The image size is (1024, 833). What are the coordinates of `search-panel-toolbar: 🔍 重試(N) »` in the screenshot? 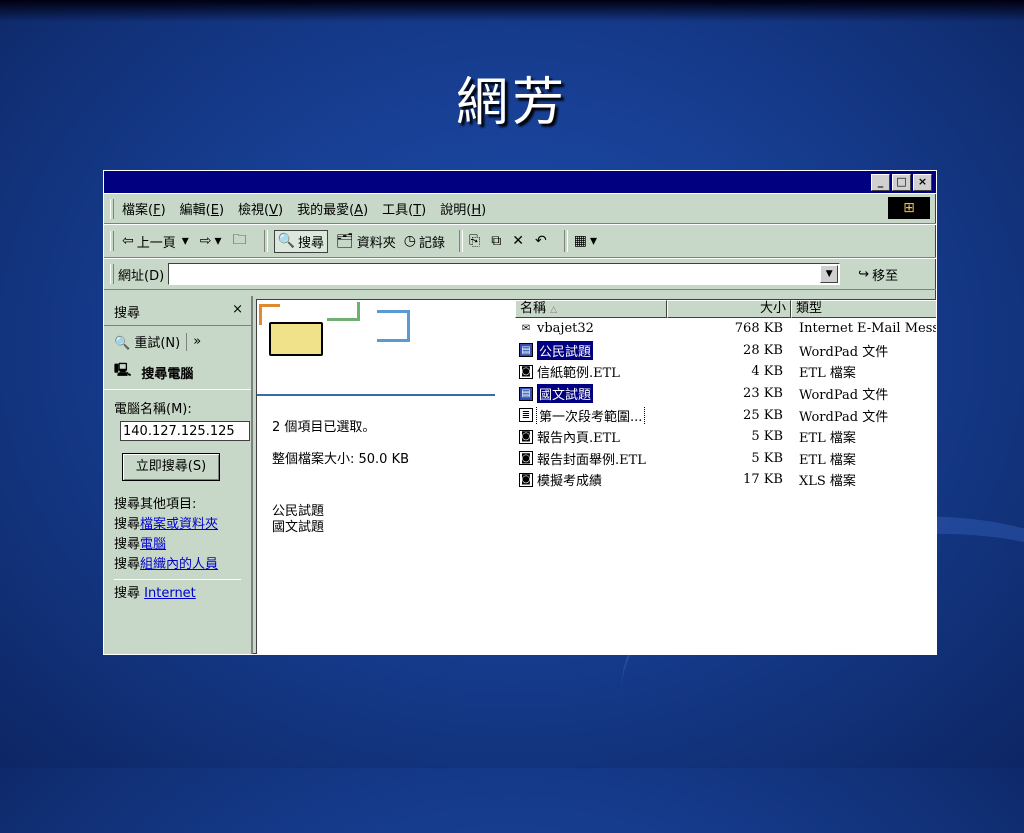 It's located at (177, 340).